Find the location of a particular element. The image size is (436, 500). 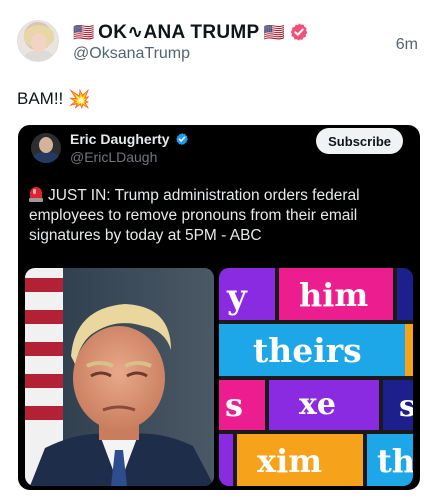

author-handle: @OksanaTrump is located at coordinates (131, 54).